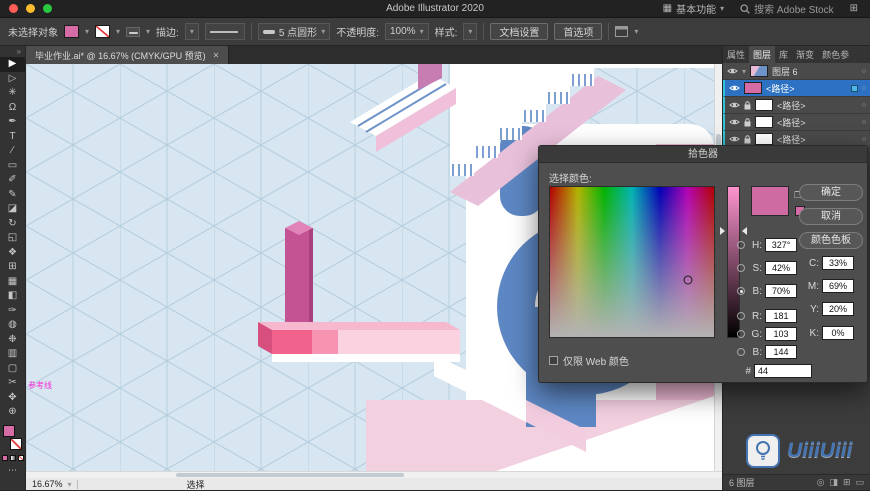 The image size is (870, 491). I want to click on layer-name: 图层 6, so click(815, 71).